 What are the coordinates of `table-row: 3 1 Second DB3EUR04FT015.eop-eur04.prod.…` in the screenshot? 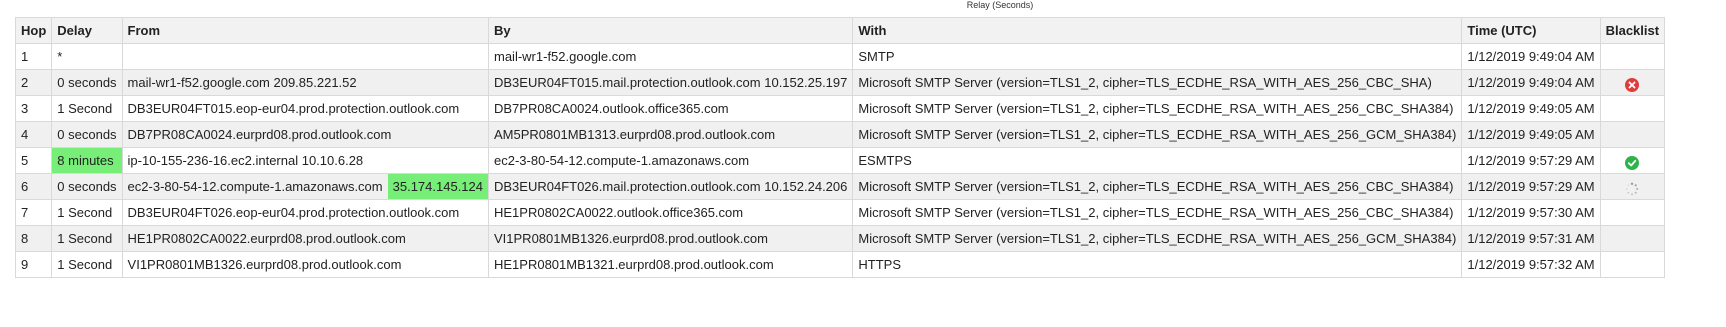 It's located at (840, 108).